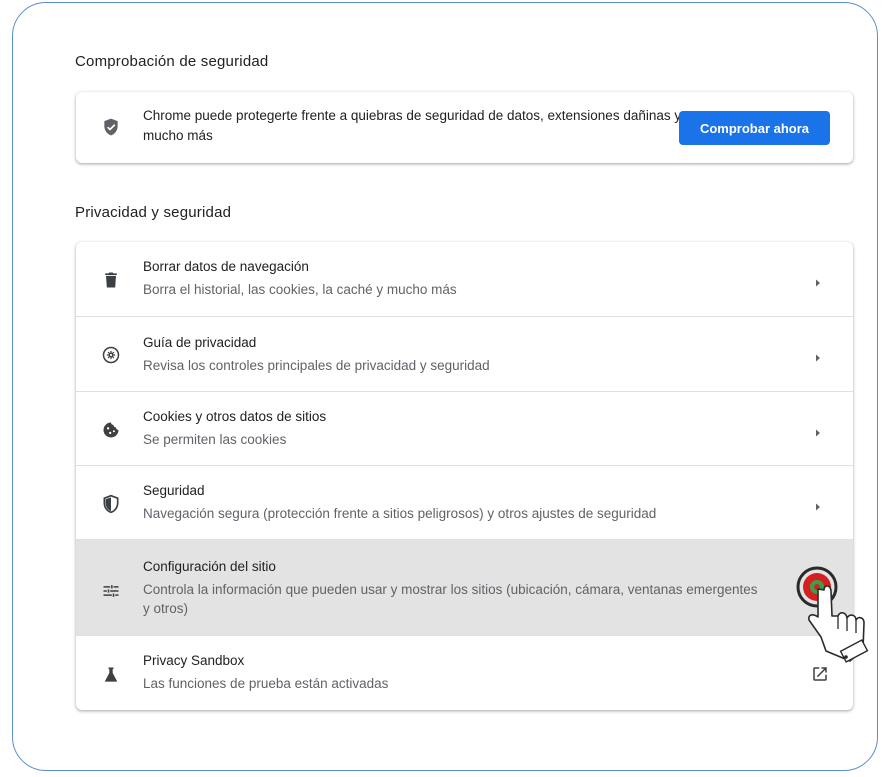 The height and width of the screenshot is (777, 885). Describe the element at coordinates (194, 660) in the screenshot. I see `row-label: Privacy Sandbox` at that location.